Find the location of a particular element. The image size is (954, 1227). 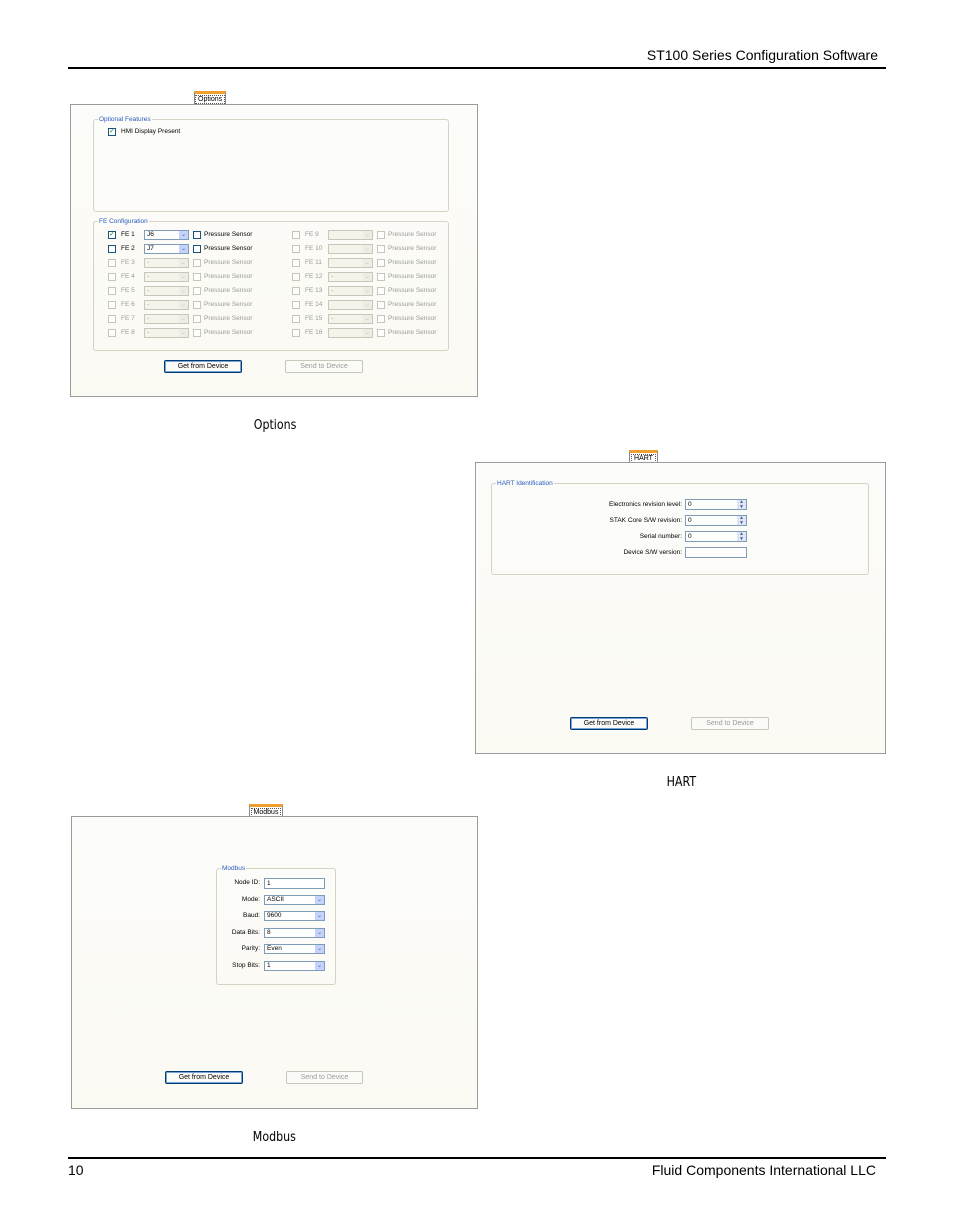

hart-field-value: 0 is located at coordinates (690, 504).